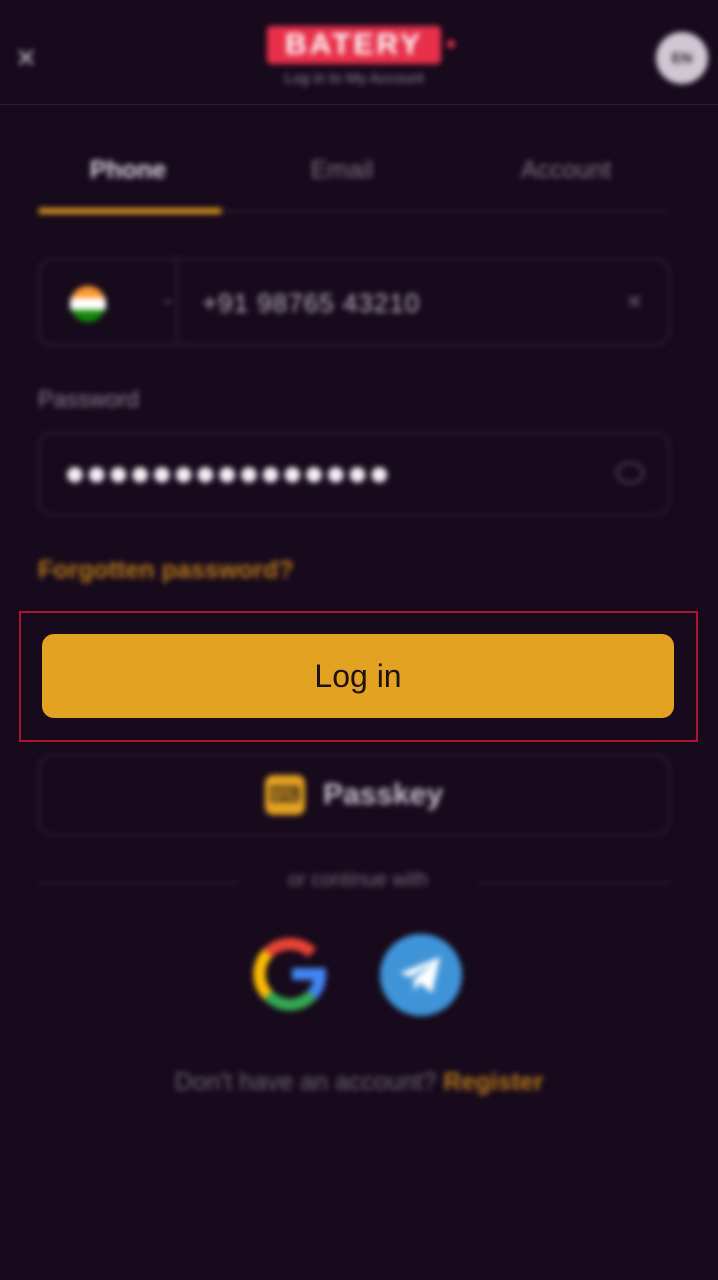  I want to click on passkey-icon: ⌨, so click(284, 795).